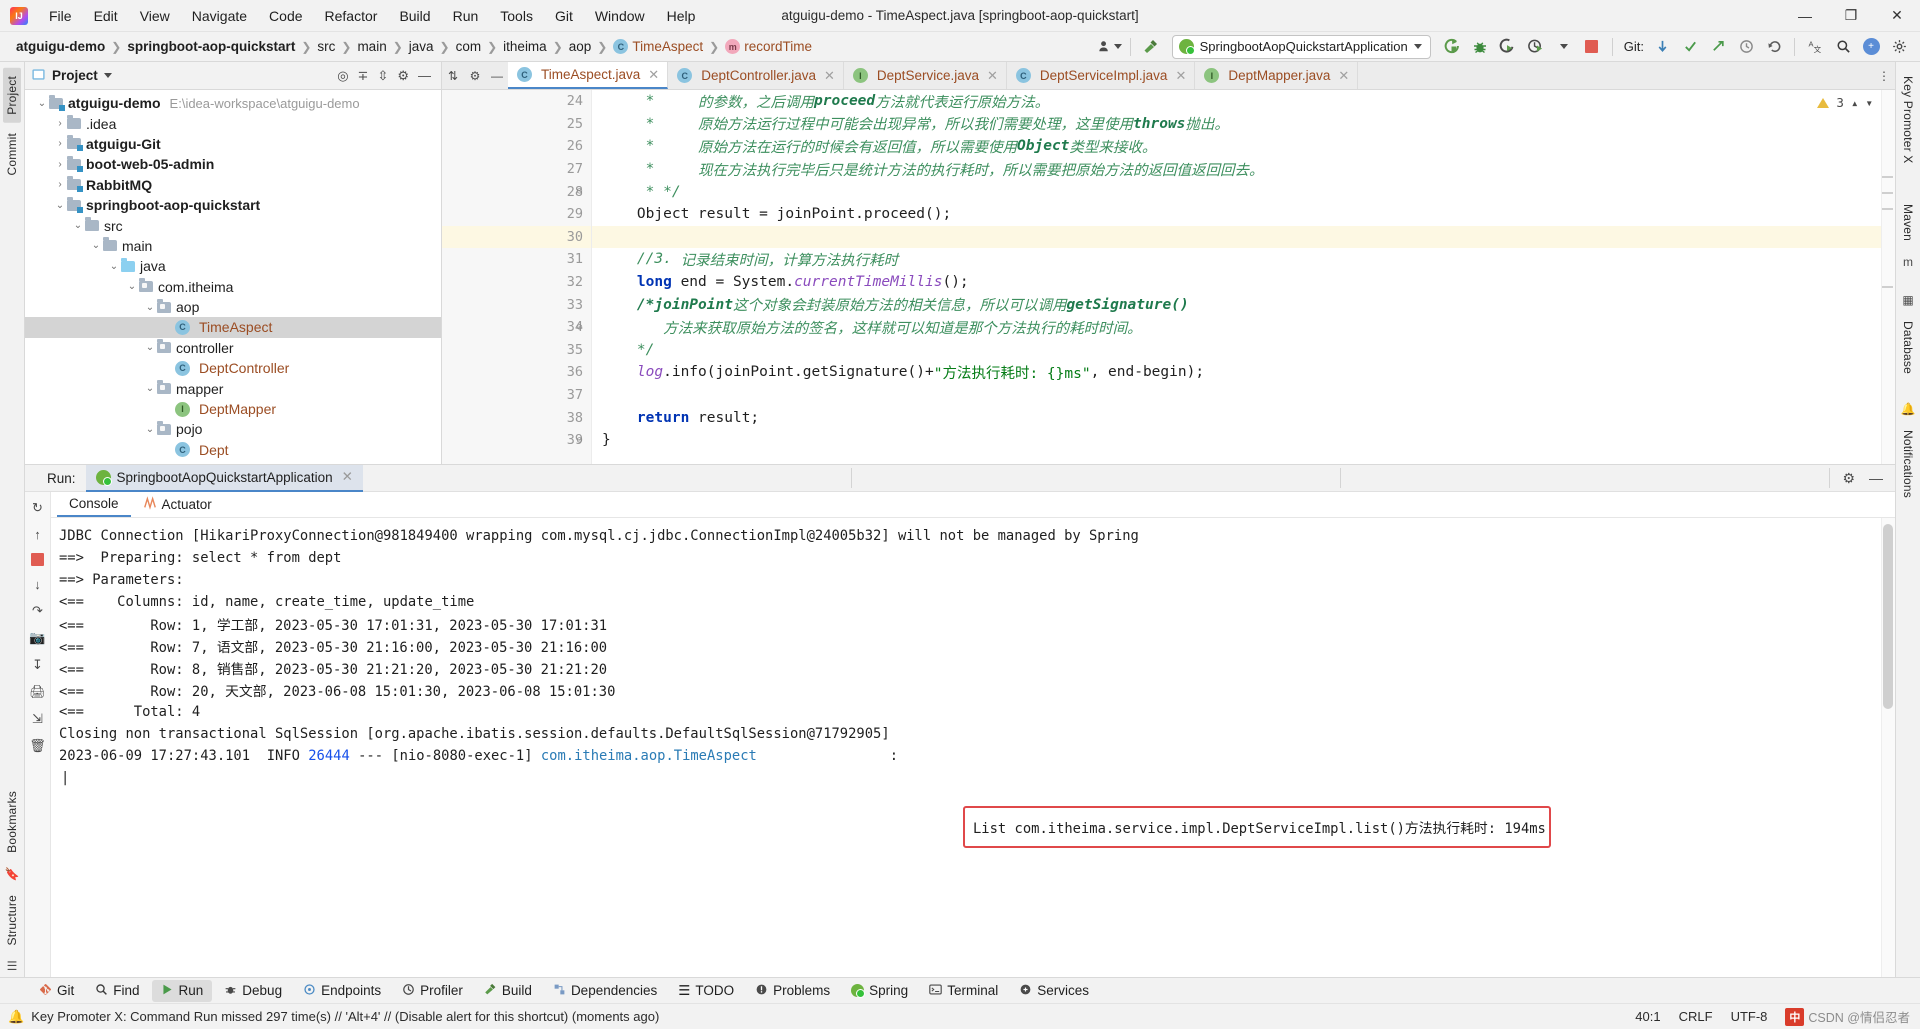 The width and height of the screenshot is (1920, 1029). I want to click on subtab-console: Console, so click(94, 504).